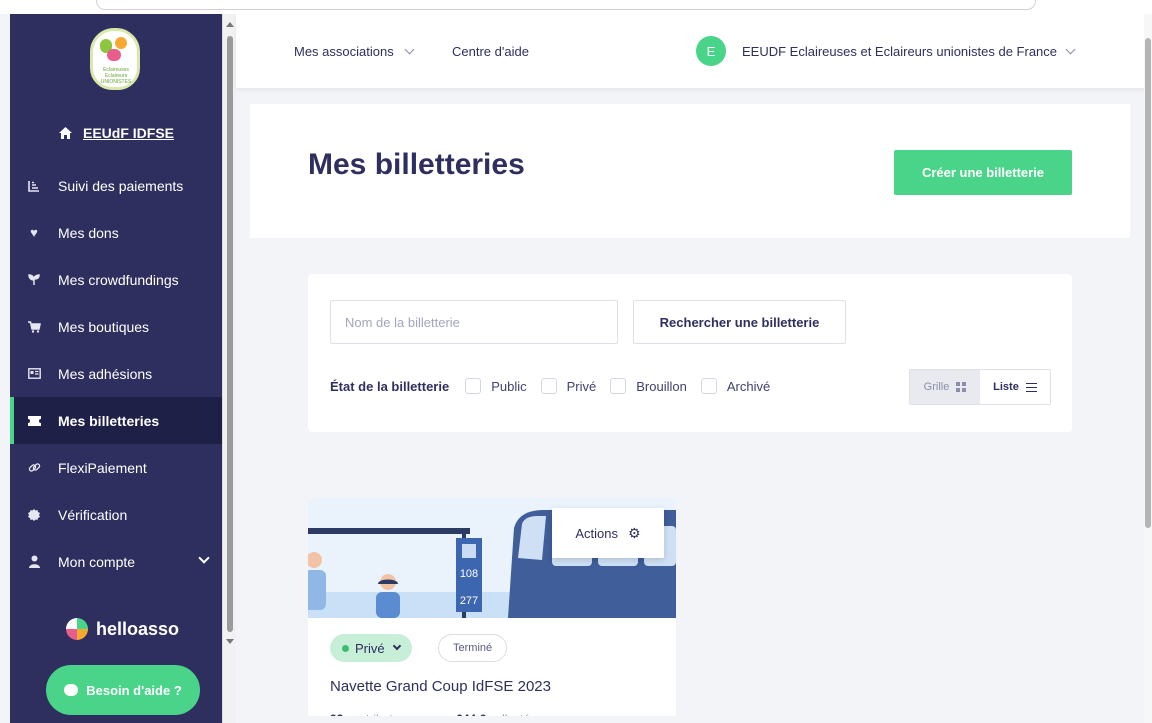  What do you see at coordinates (88, 232) in the screenshot?
I see `sidebar-item-label: Mes dons` at bounding box center [88, 232].